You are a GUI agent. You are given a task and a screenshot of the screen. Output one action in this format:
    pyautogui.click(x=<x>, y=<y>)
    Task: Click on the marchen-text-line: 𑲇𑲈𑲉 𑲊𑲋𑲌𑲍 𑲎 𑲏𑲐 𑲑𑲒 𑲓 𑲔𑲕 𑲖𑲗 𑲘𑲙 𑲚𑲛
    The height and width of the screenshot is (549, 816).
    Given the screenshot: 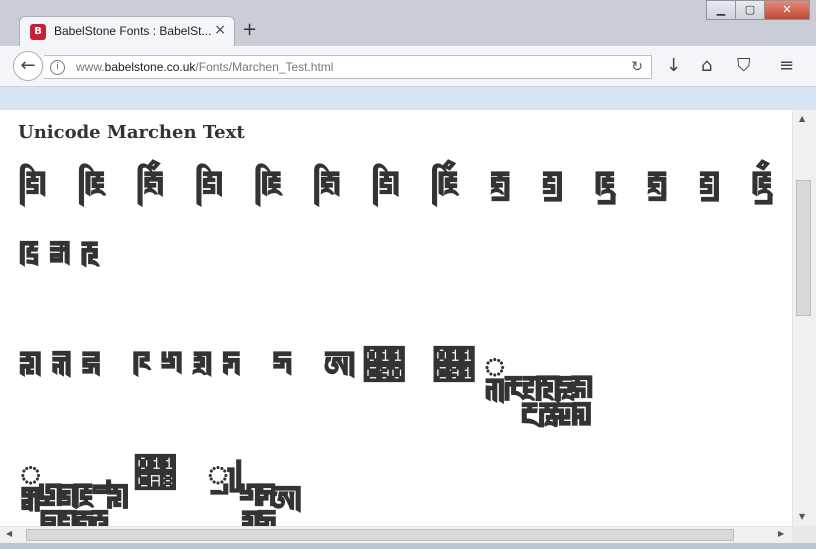 What is the action you would take?
    pyautogui.click(x=309, y=366)
    